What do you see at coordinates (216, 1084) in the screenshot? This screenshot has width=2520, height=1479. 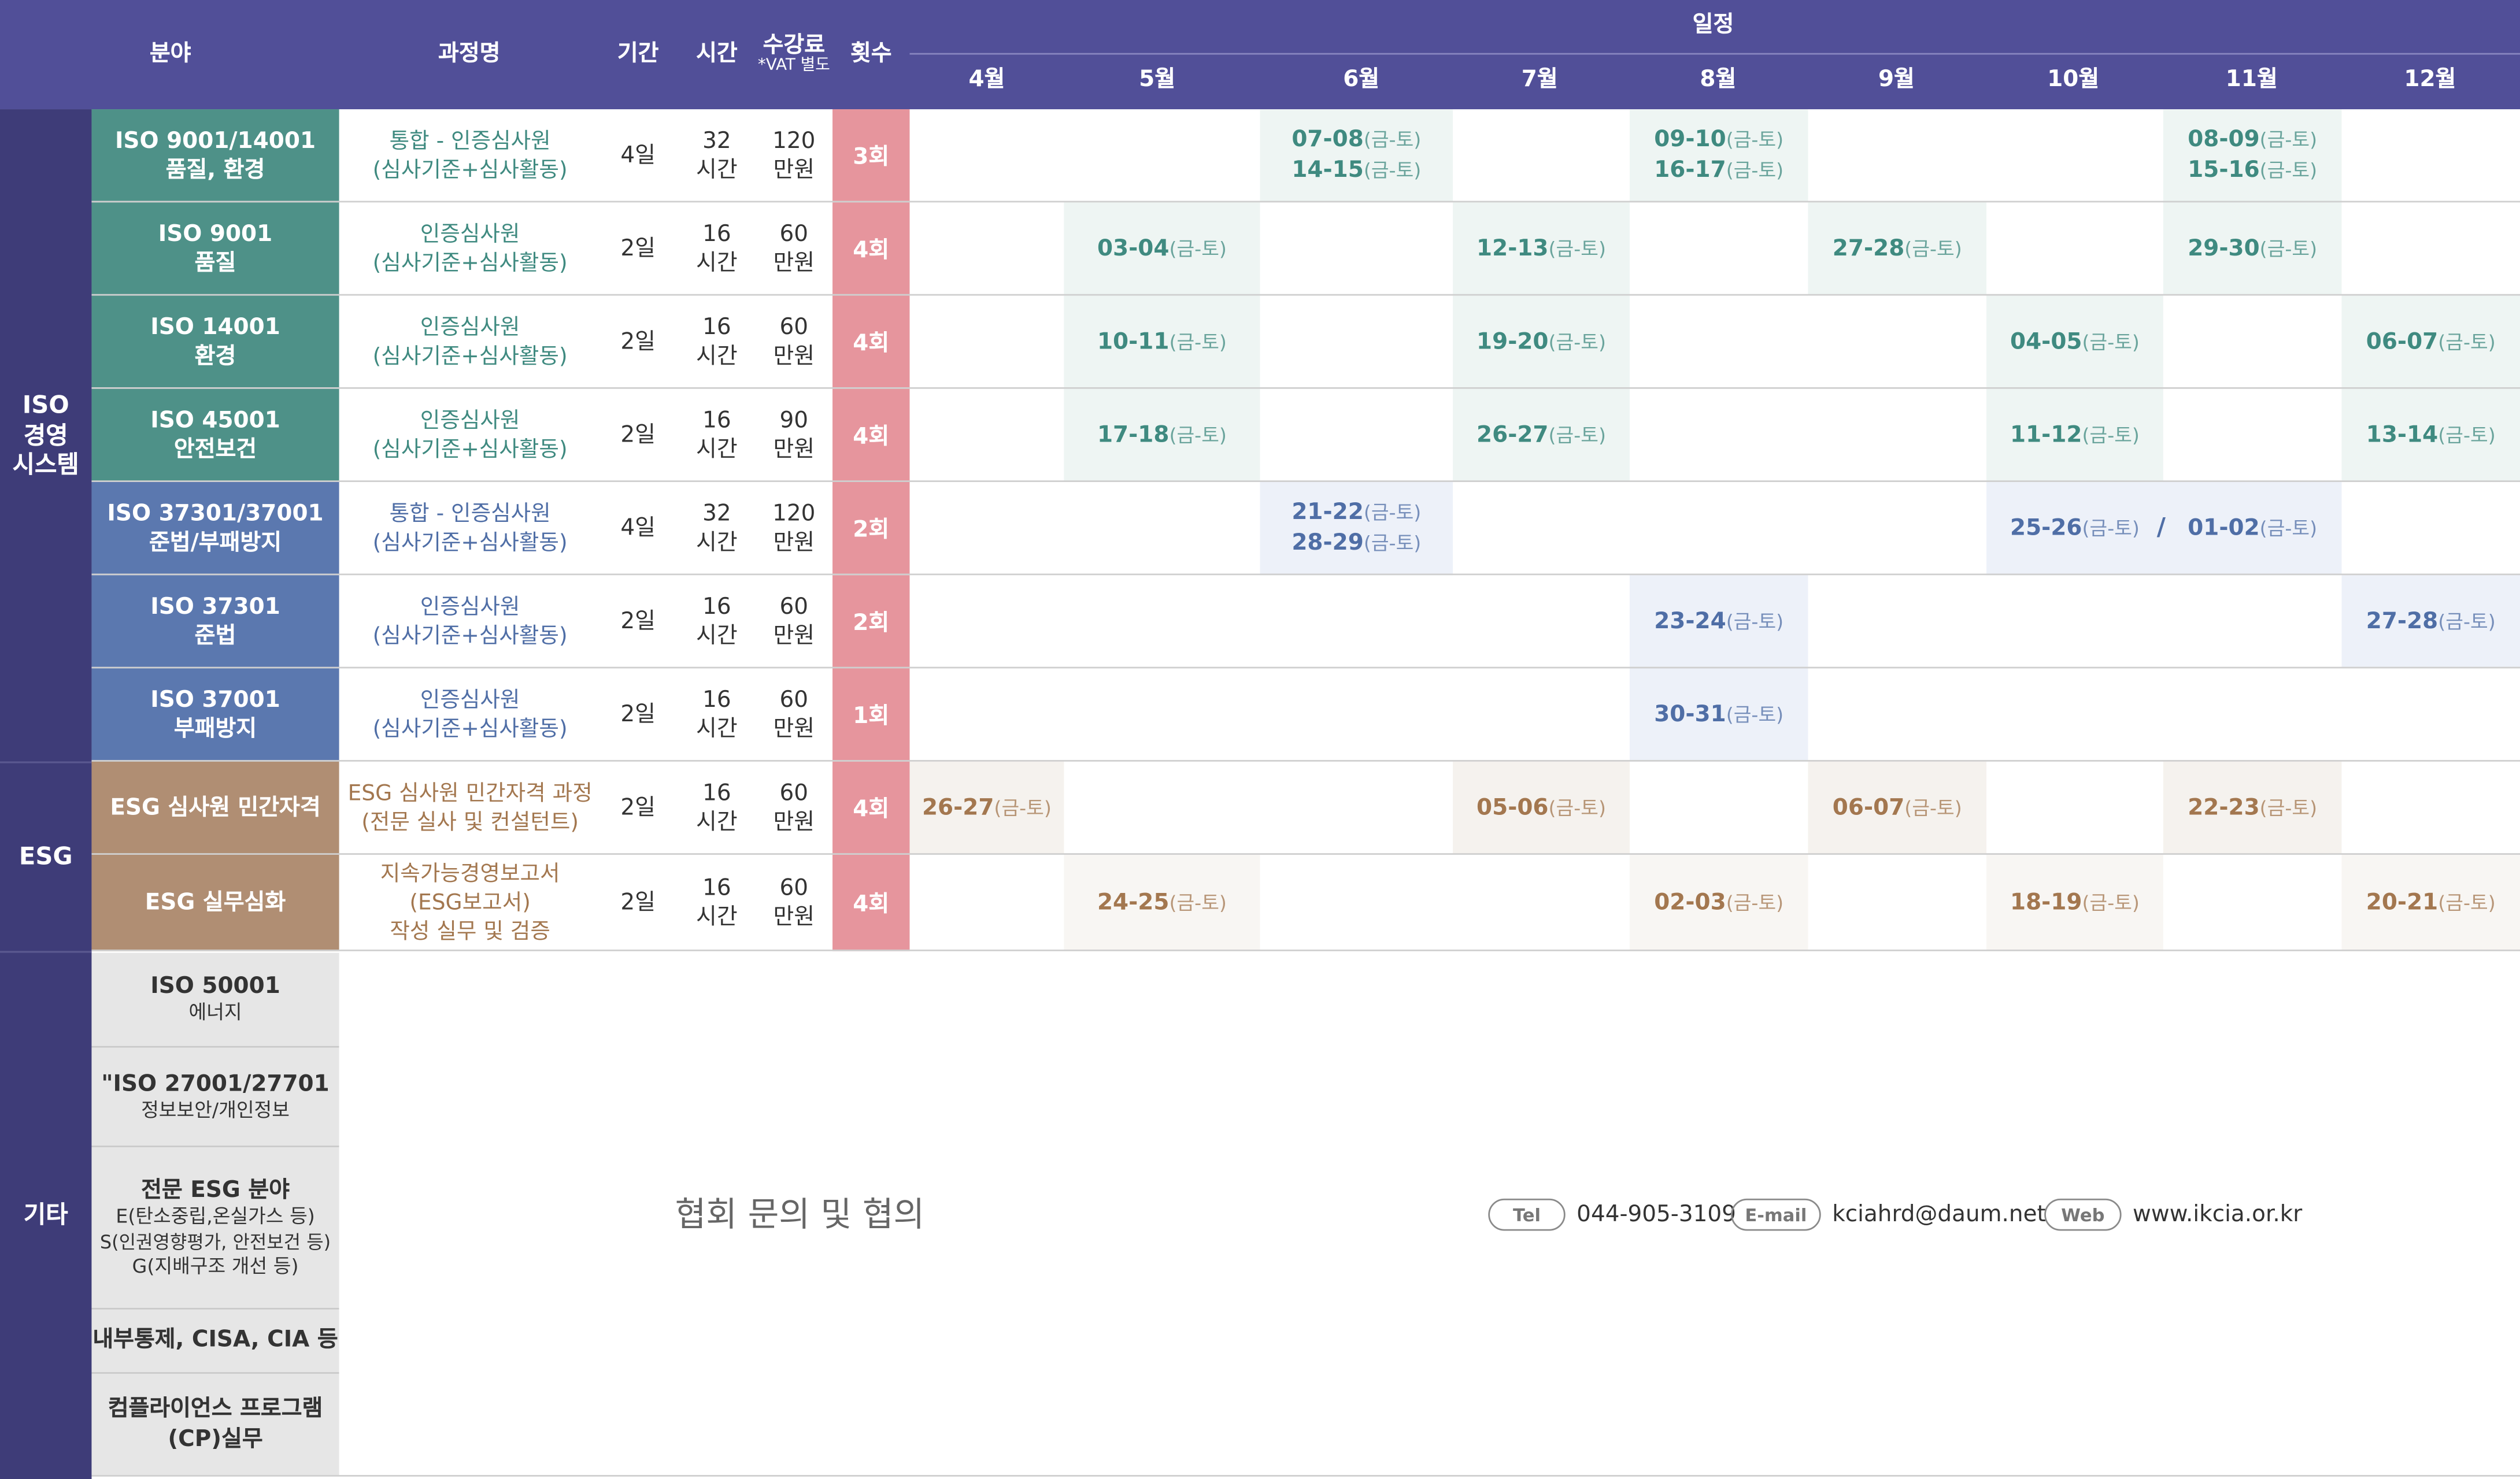 I see `other-field-name: "ISO 27001/27701` at bounding box center [216, 1084].